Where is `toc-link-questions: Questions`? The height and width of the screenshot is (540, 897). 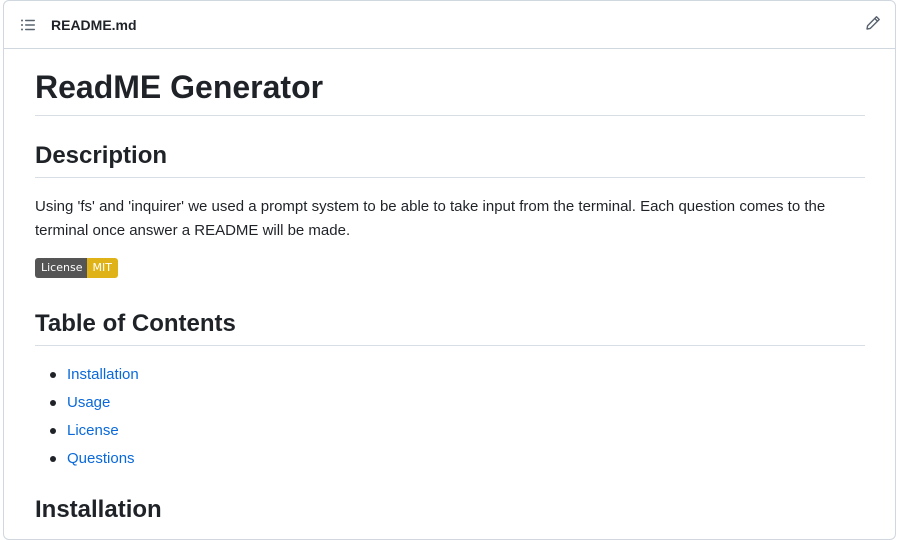 toc-link-questions: Questions is located at coordinates (101, 458).